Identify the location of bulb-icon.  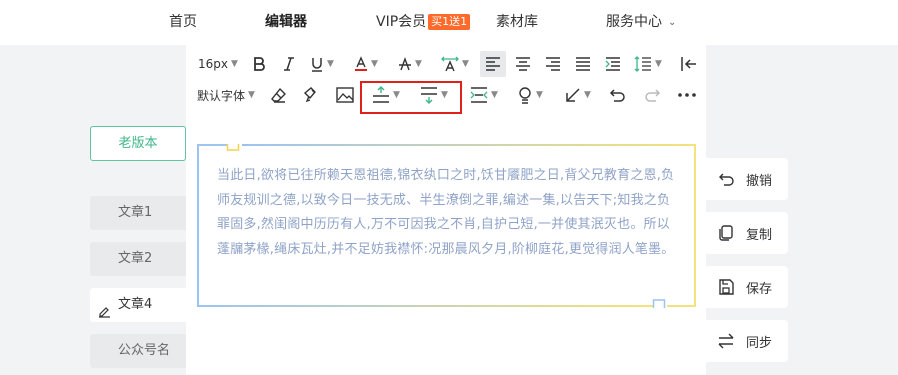
(525, 95).